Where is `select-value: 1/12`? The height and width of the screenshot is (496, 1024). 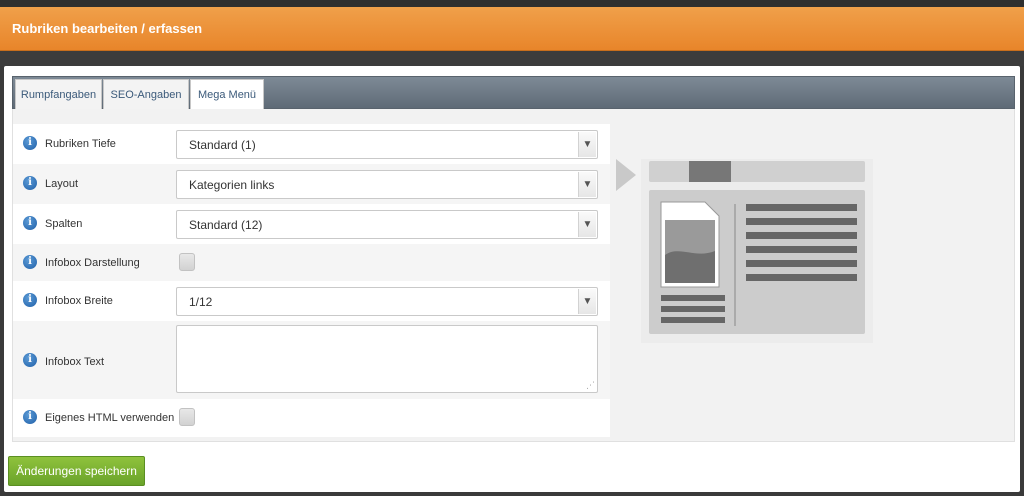 select-value: 1/12 is located at coordinates (201, 302).